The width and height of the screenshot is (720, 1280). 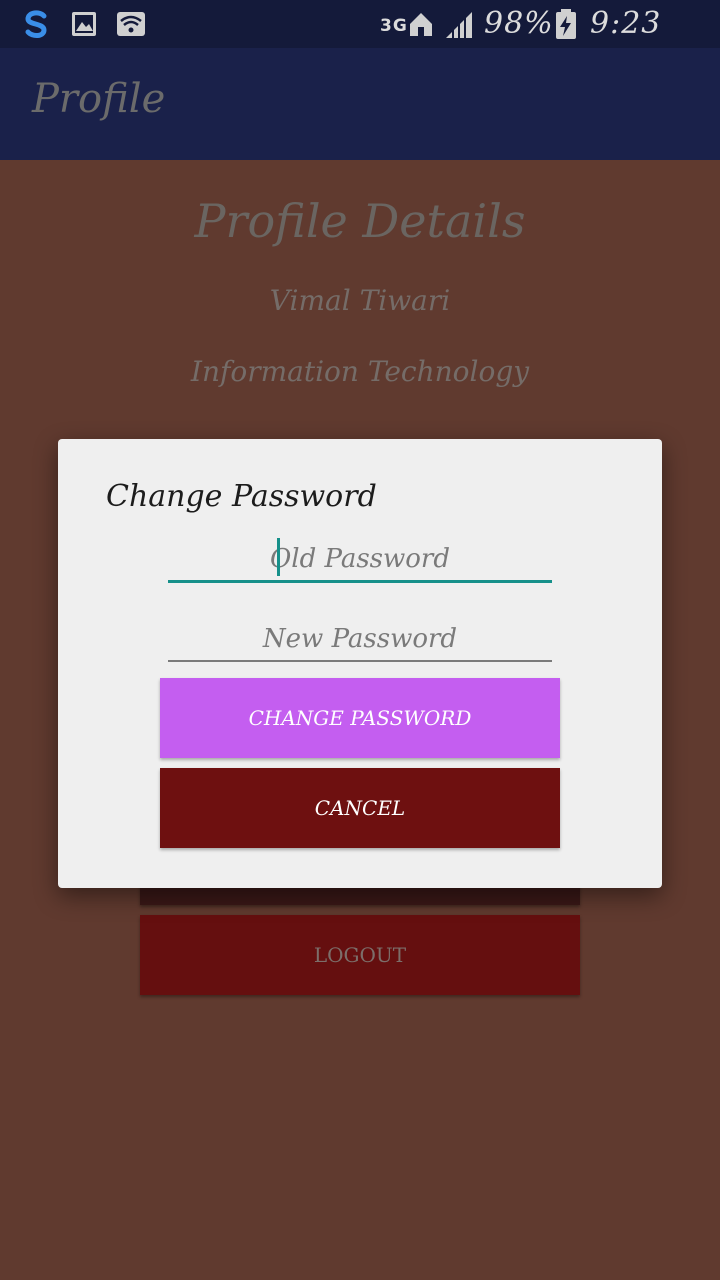 I want to click on new-password-field, so click(x=360, y=639).